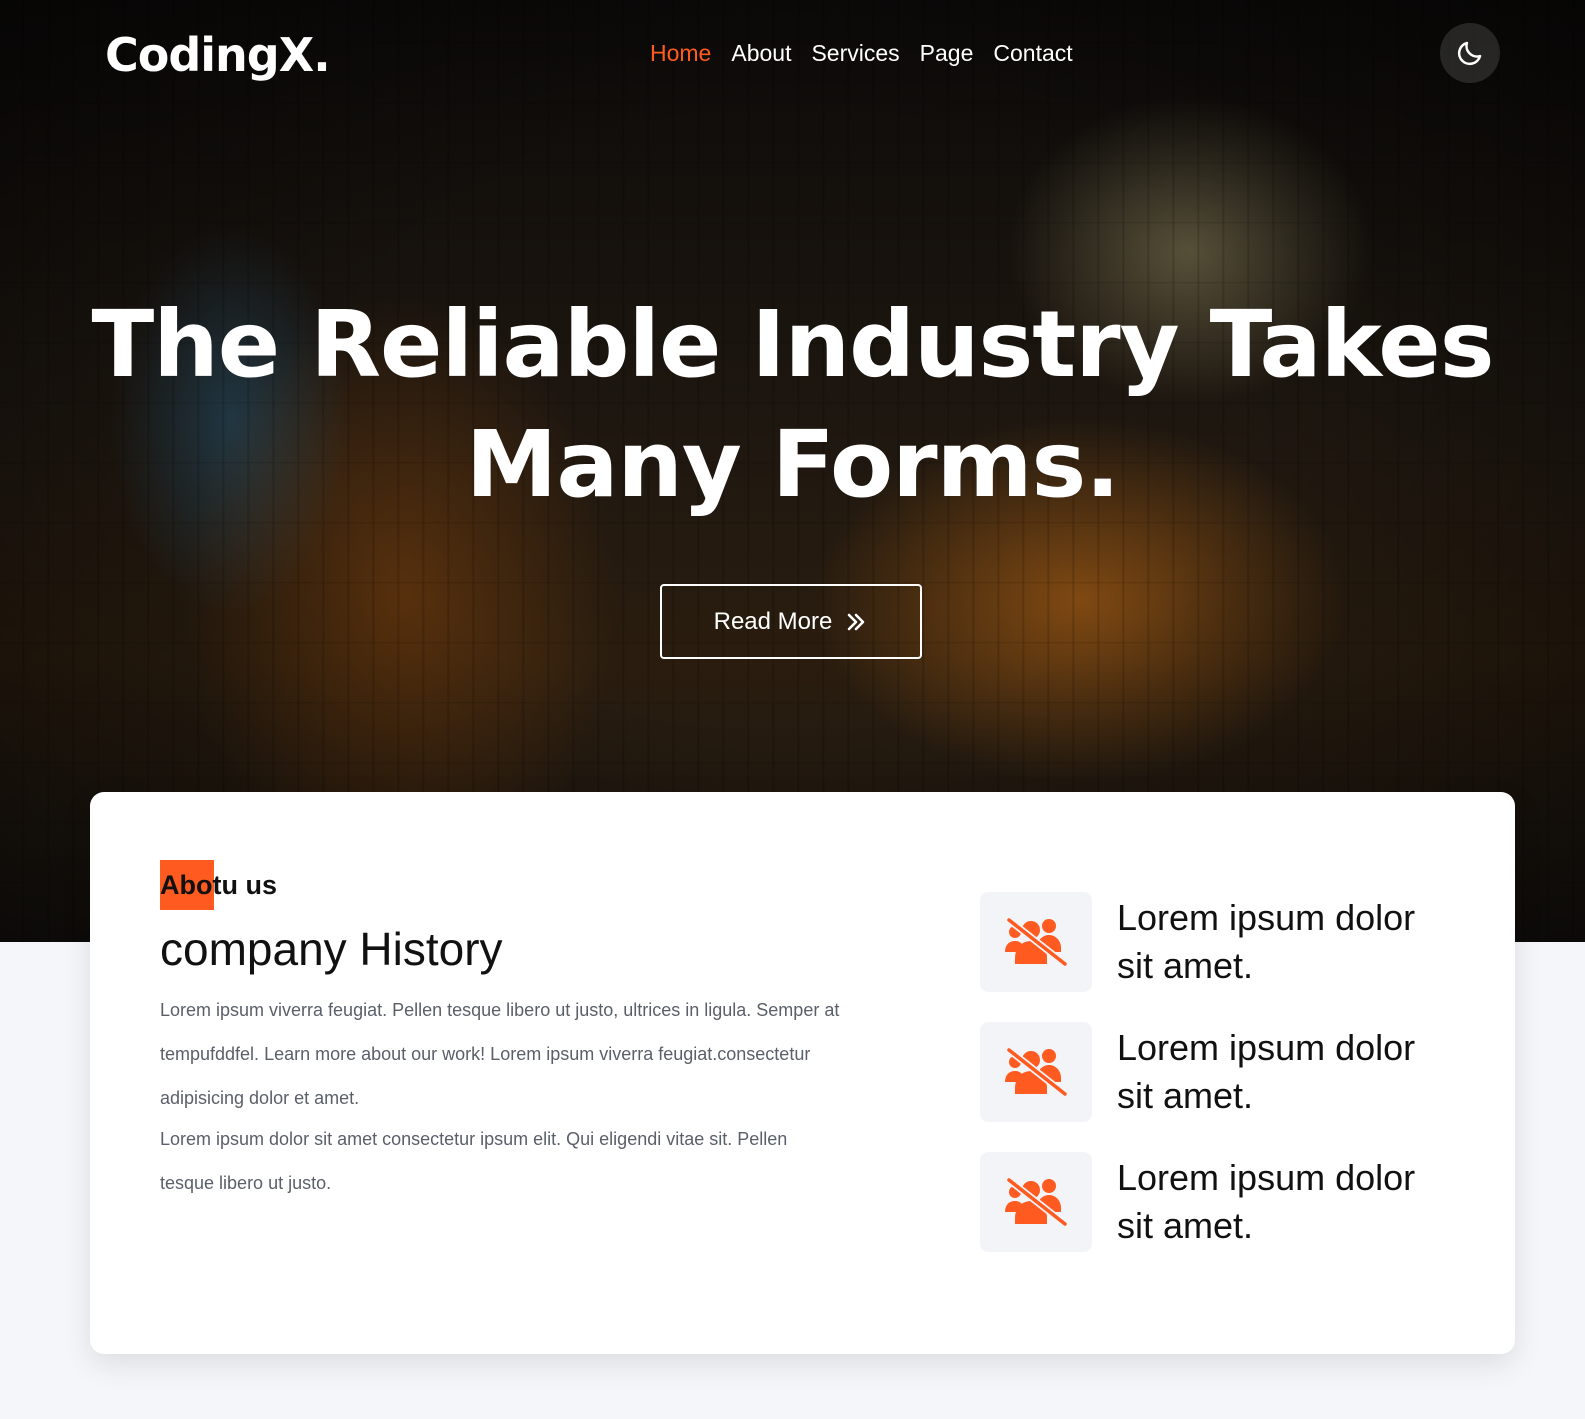 The height and width of the screenshot is (1419, 1585). I want to click on main-nav: Home About Services Page Contact, so click(861, 53).